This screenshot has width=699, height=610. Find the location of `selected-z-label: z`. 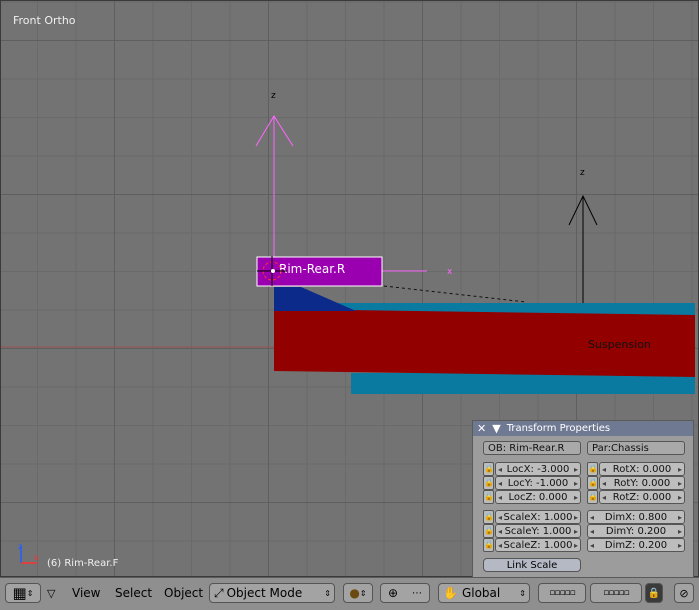

selected-z-label: z is located at coordinates (273, 96).